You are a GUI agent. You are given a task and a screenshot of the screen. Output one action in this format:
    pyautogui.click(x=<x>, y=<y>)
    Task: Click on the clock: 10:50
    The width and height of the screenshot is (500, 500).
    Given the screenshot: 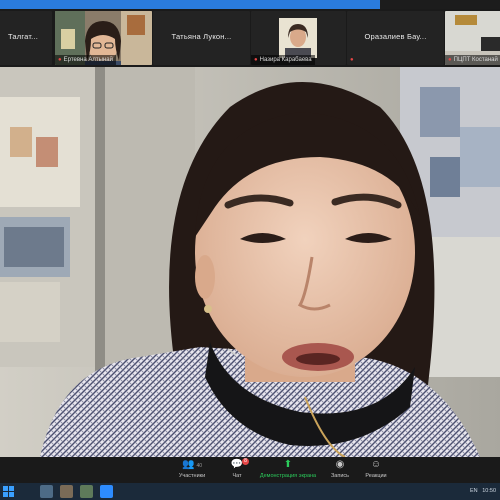 What is the action you would take?
    pyautogui.click(x=489, y=491)
    